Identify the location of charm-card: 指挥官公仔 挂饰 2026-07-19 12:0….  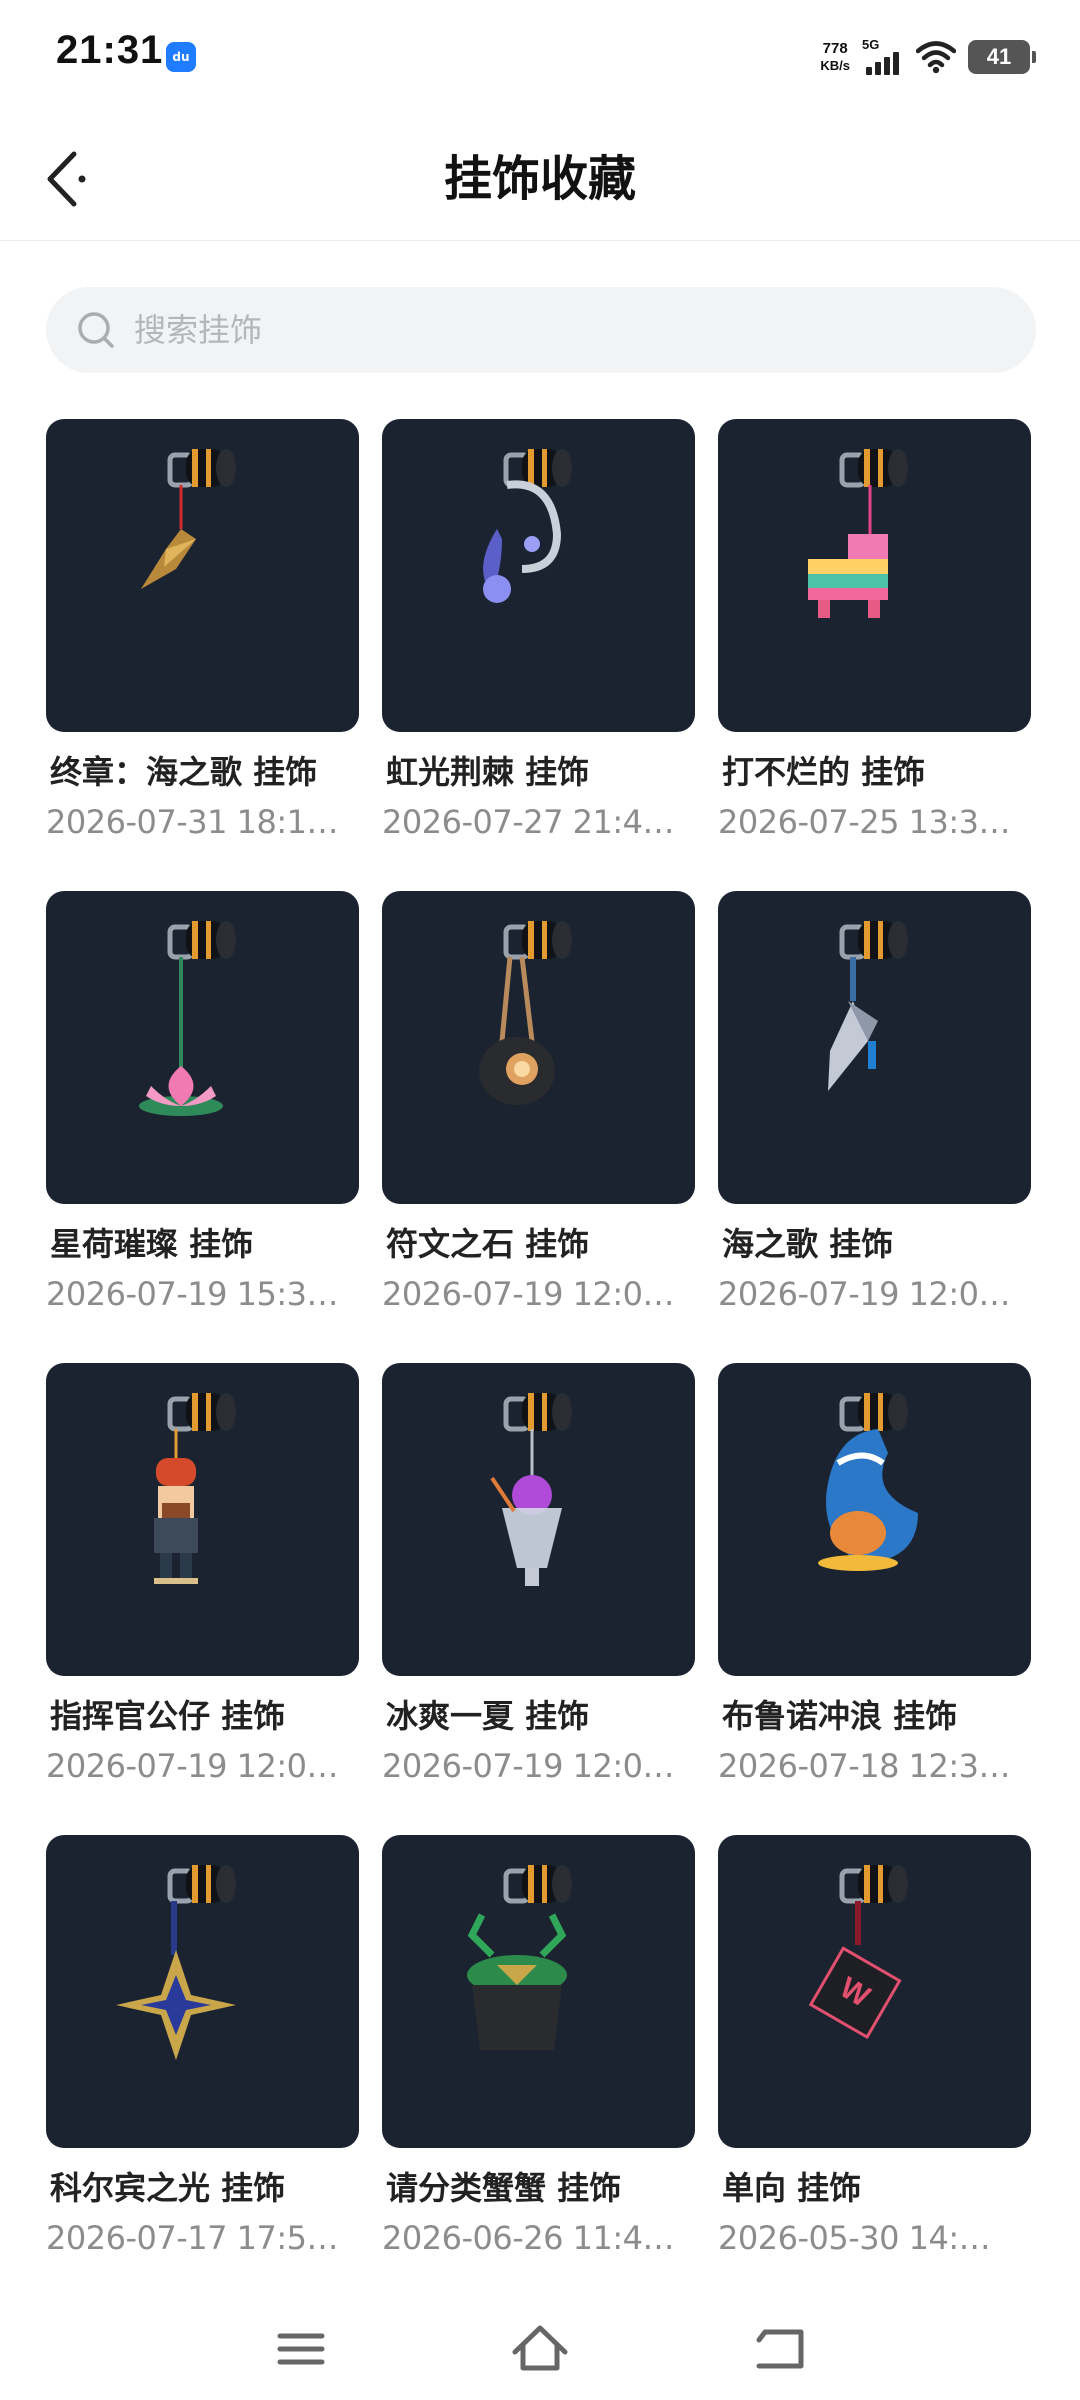
(202, 1599).